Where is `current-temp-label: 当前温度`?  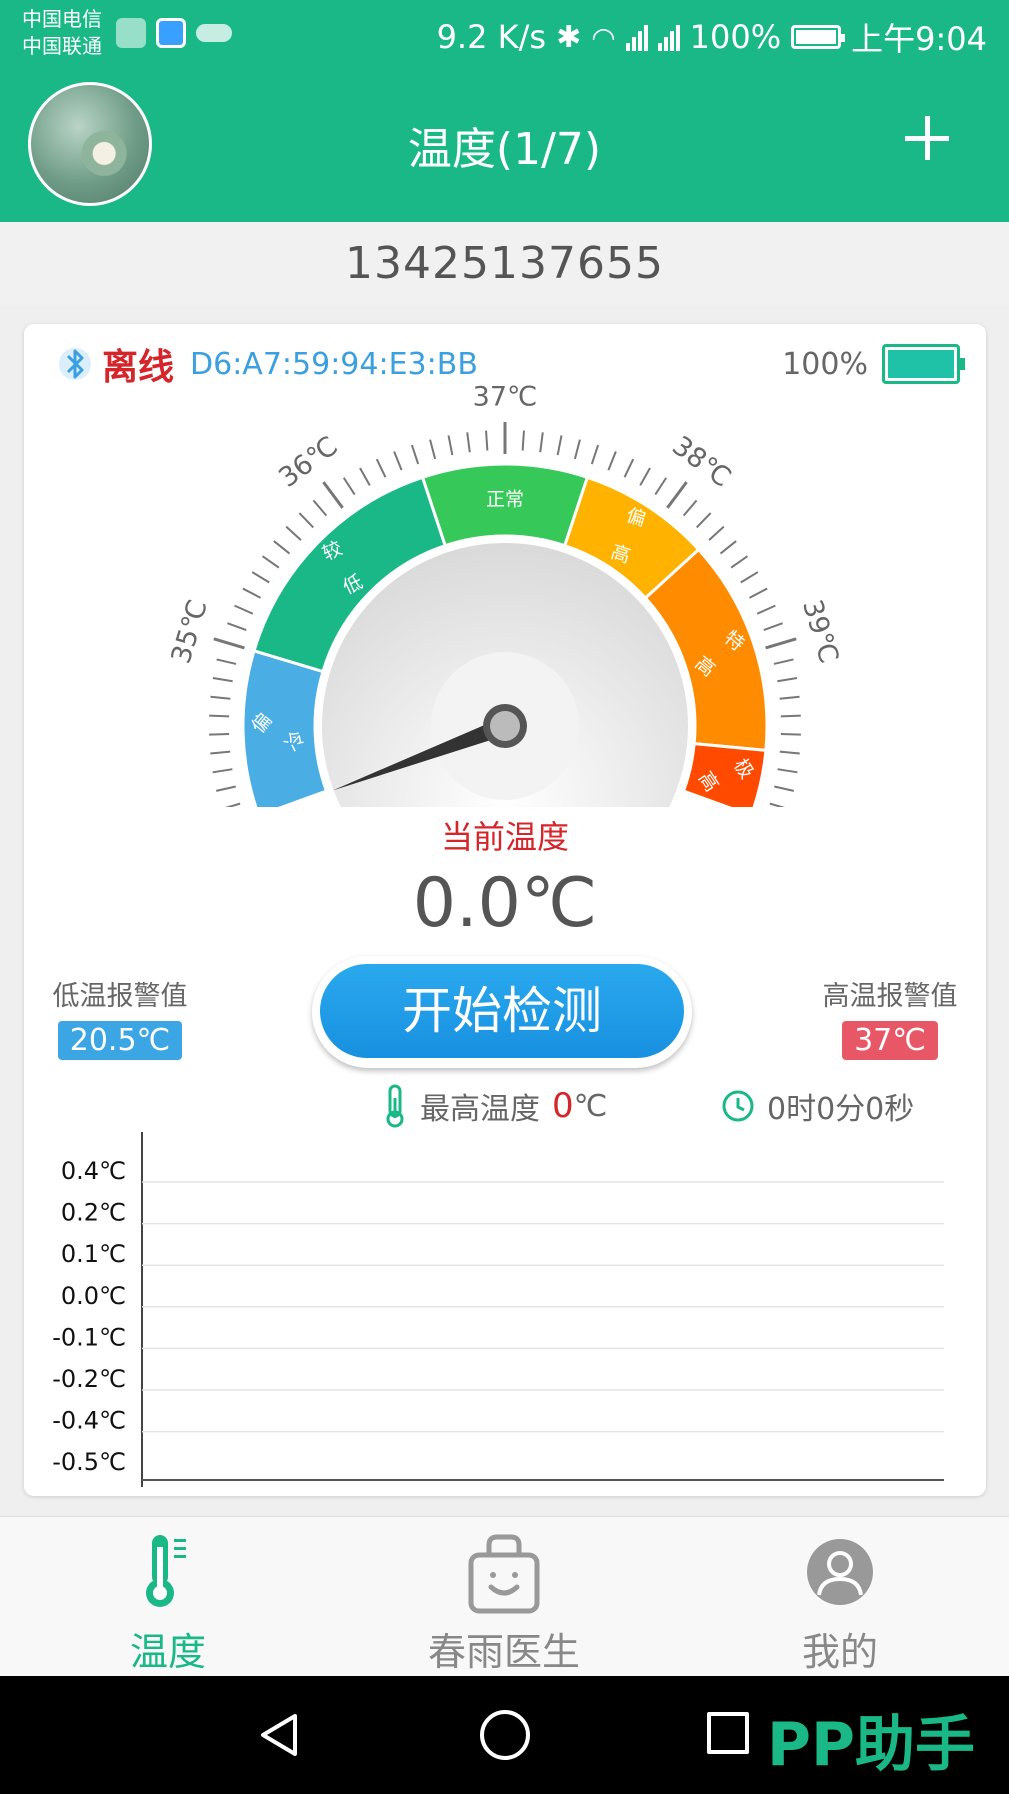 current-temp-label: 当前温度 is located at coordinates (504, 837).